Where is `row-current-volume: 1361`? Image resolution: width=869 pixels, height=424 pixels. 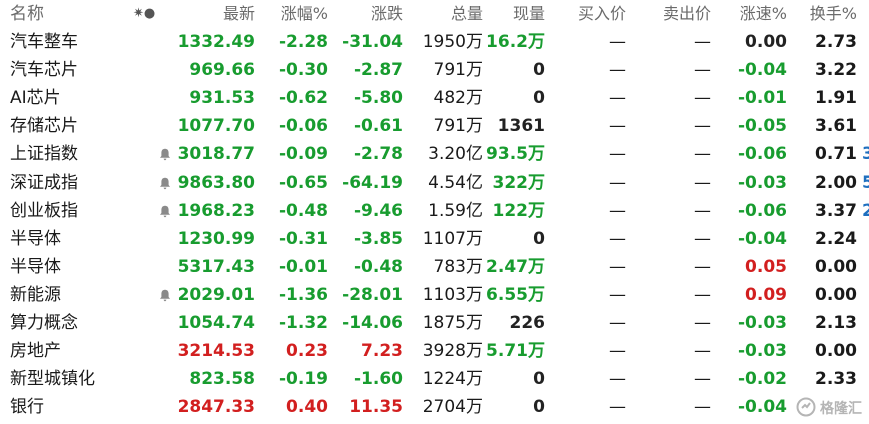
row-current-volume: 1361 is located at coordinates (521, 126).